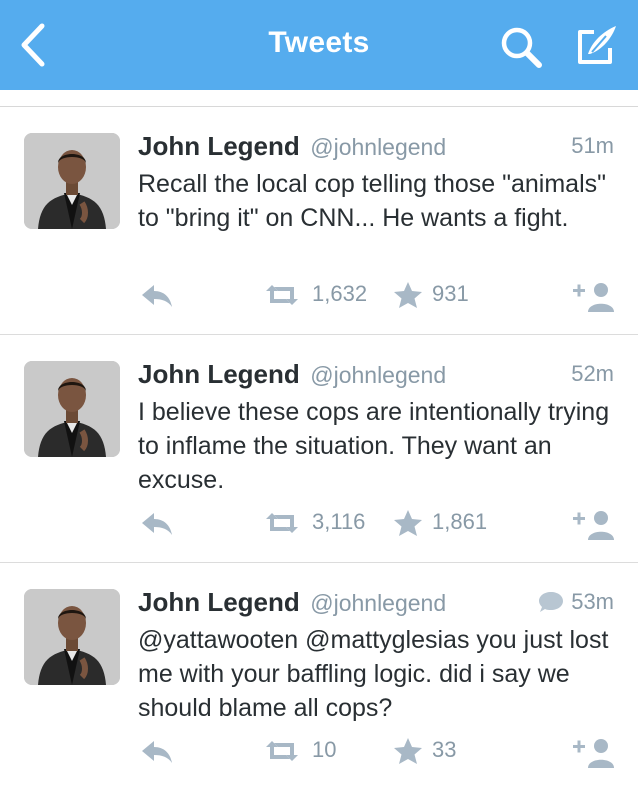  I want to click on speech-bubble-icon, so click(551, 602).